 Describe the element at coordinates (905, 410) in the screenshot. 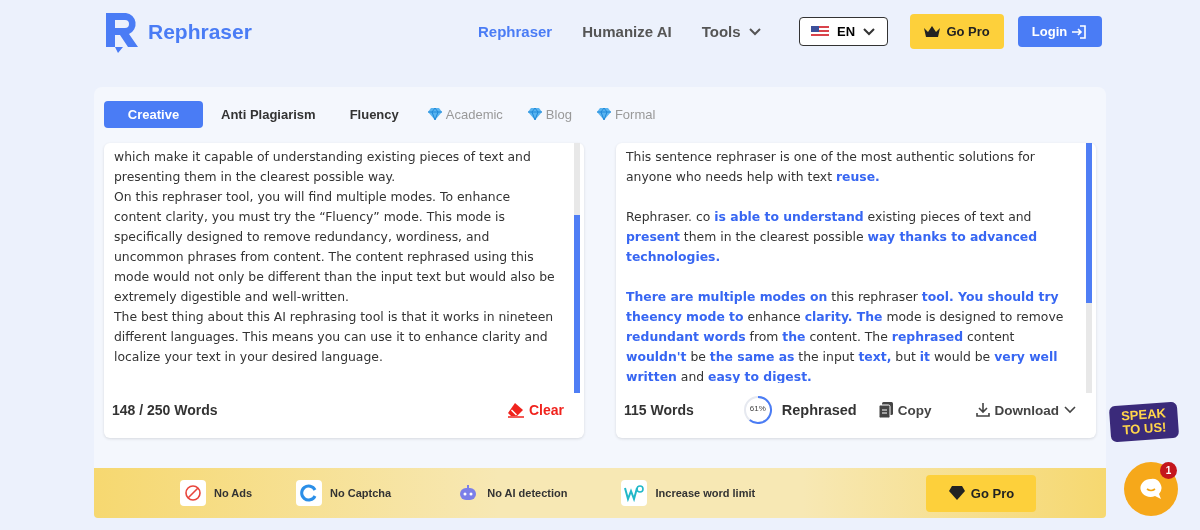

I see `copy-button: Copy` at that location.